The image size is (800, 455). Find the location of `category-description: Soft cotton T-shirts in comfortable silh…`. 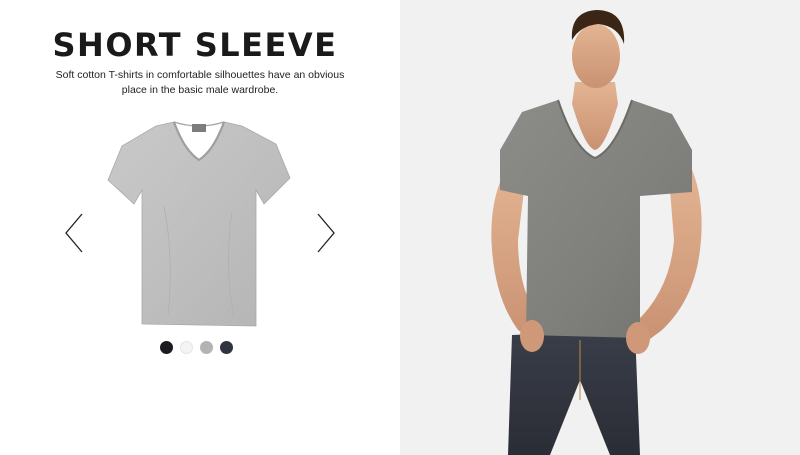

category-description: Soft cotton T-shirts in comfortable silh… is located at coordinates (200, 82).